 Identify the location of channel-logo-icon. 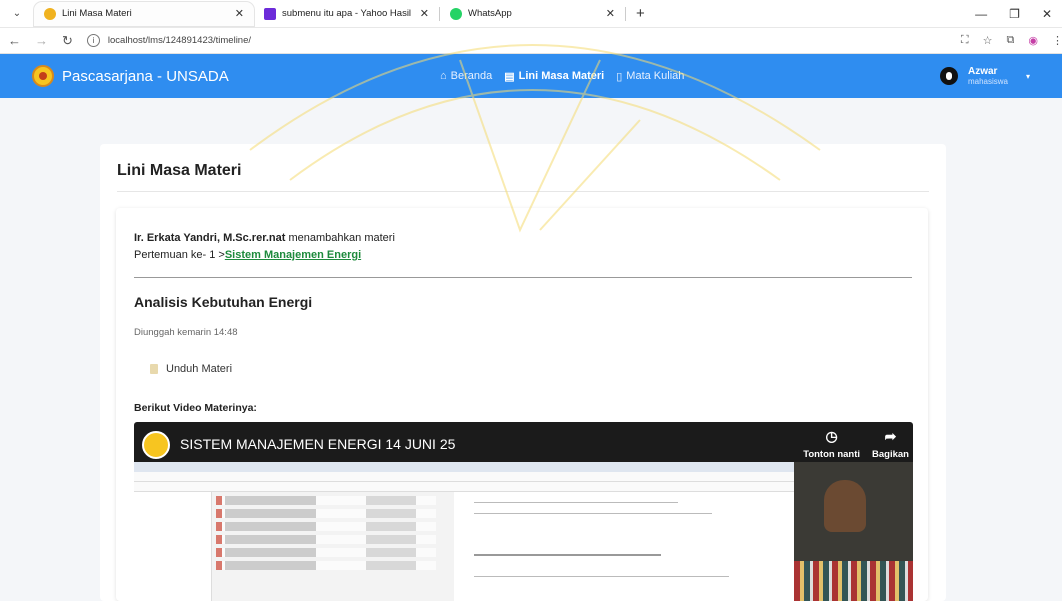
(156, 445).